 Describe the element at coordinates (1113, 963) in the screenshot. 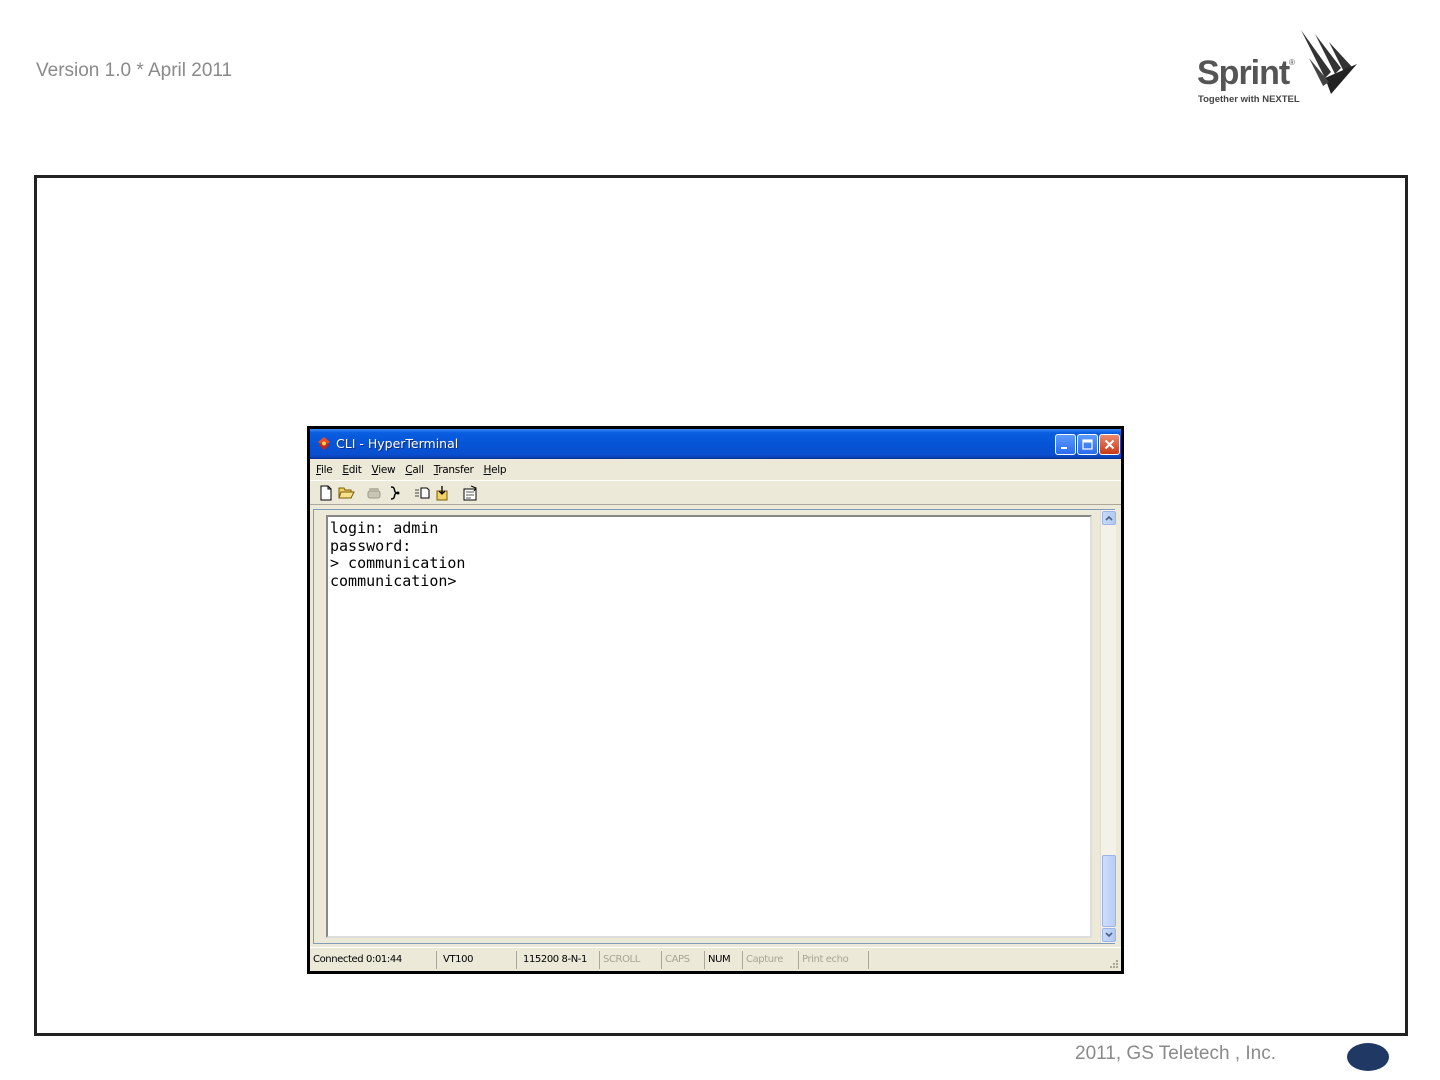

I see `resize-grip-icon` at that location.